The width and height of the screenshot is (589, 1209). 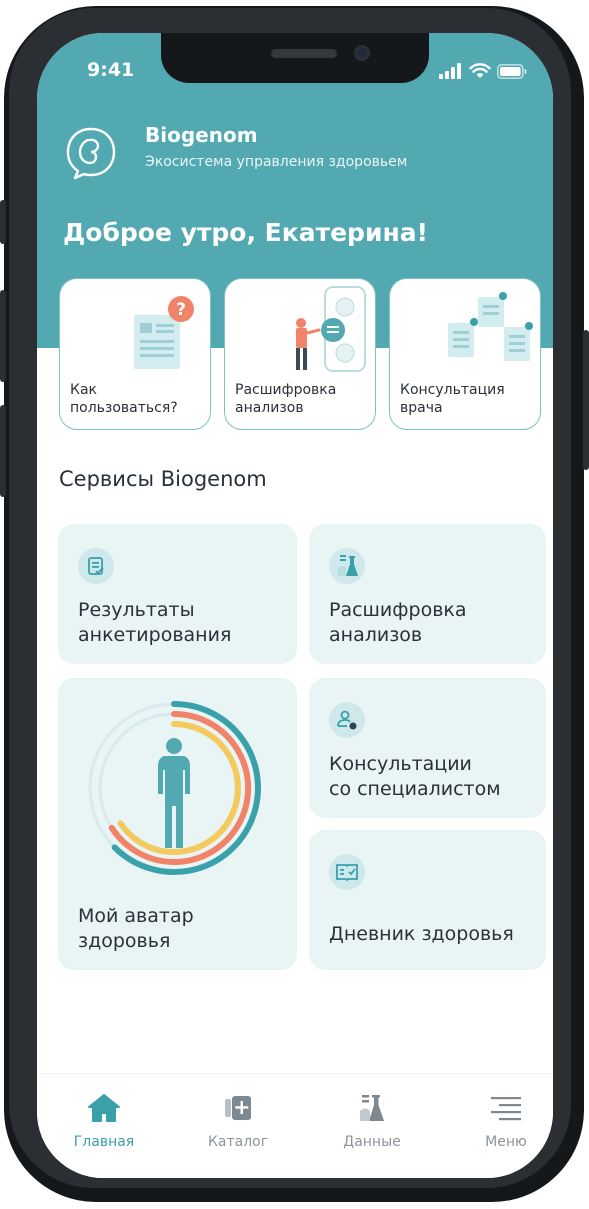 I want to click on menu-icon, so click(x=506, y=1109).